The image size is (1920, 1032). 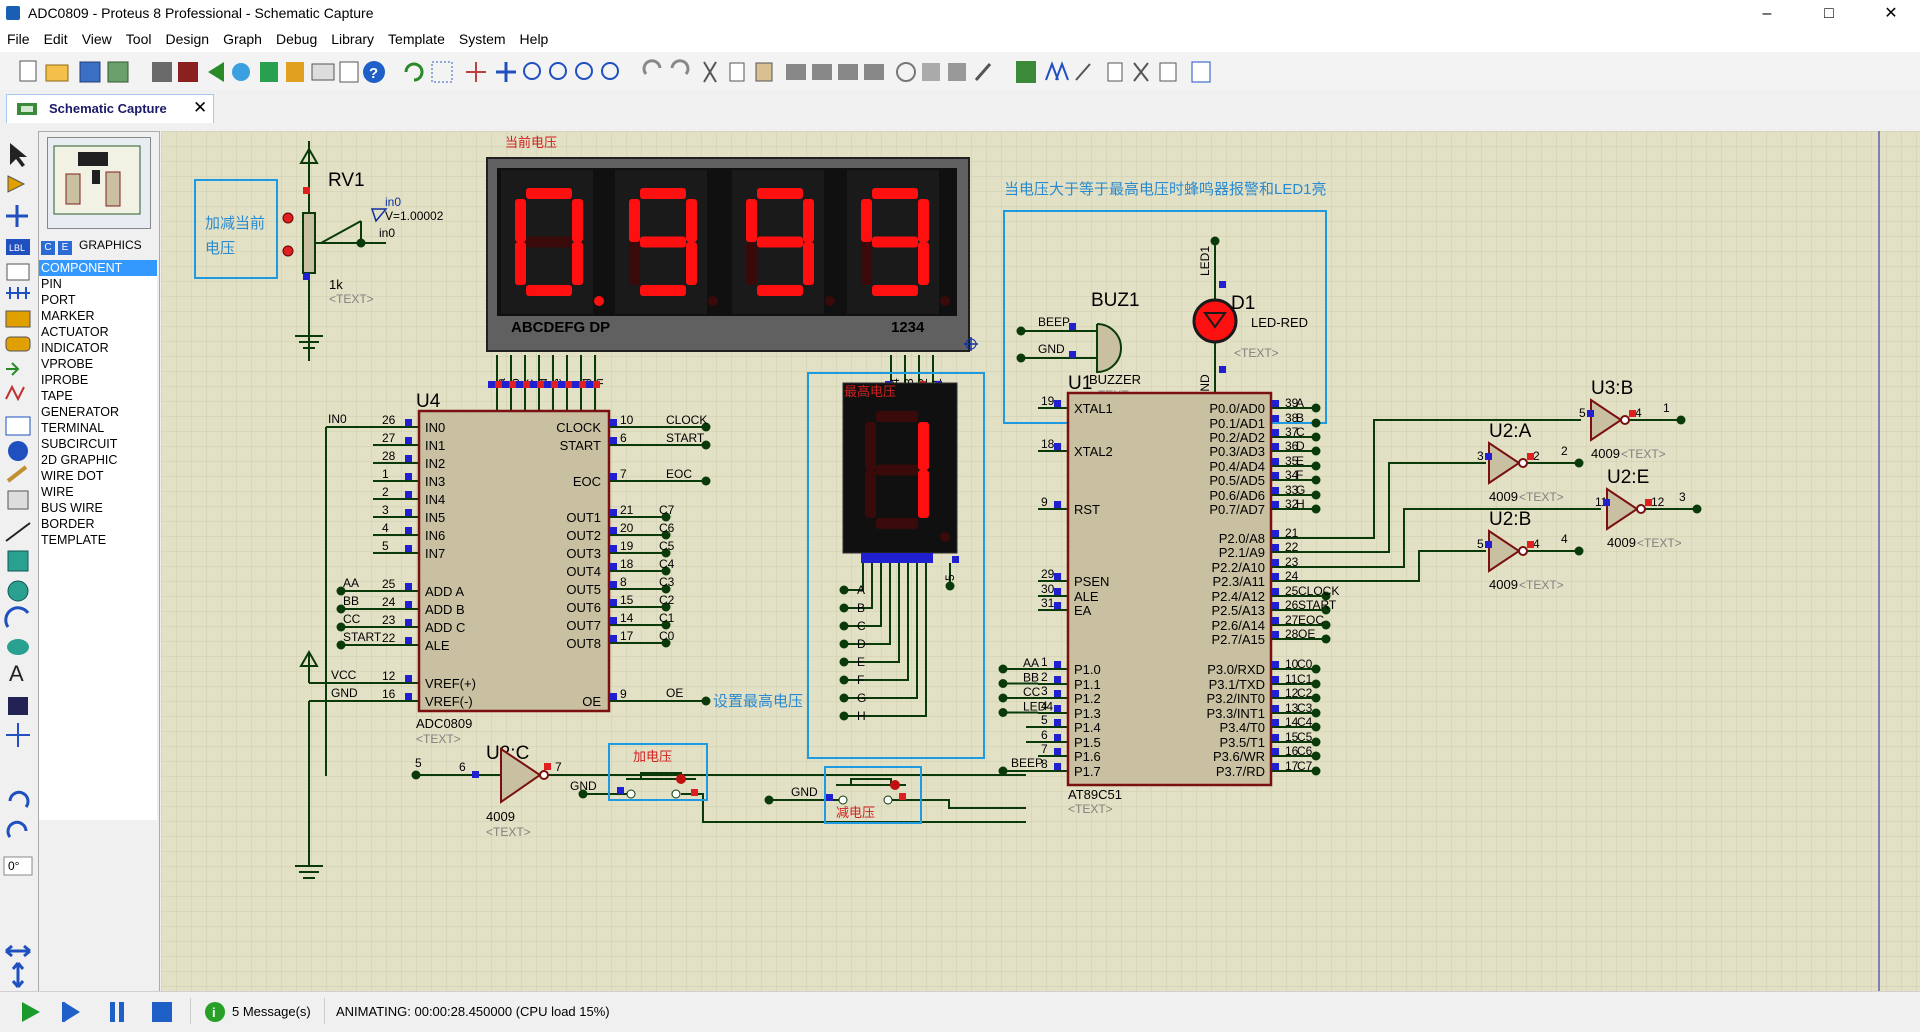 What do you see at coordinates (56, 37) in the screenshot?
I see `menu-edit: Edit` at bounding box center [56, 37].